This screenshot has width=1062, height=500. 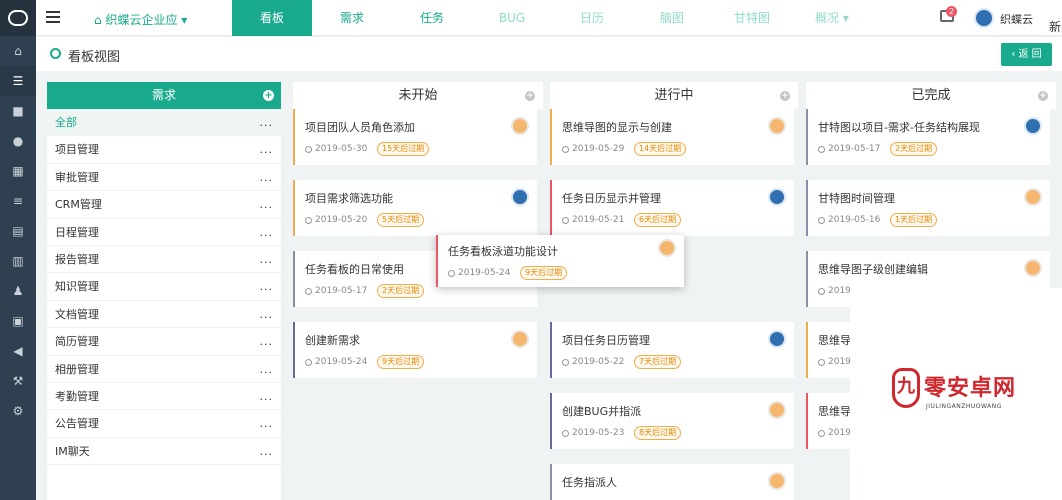 I want to click on tab-gantt: 甘特图, so click(x=752, y=18).